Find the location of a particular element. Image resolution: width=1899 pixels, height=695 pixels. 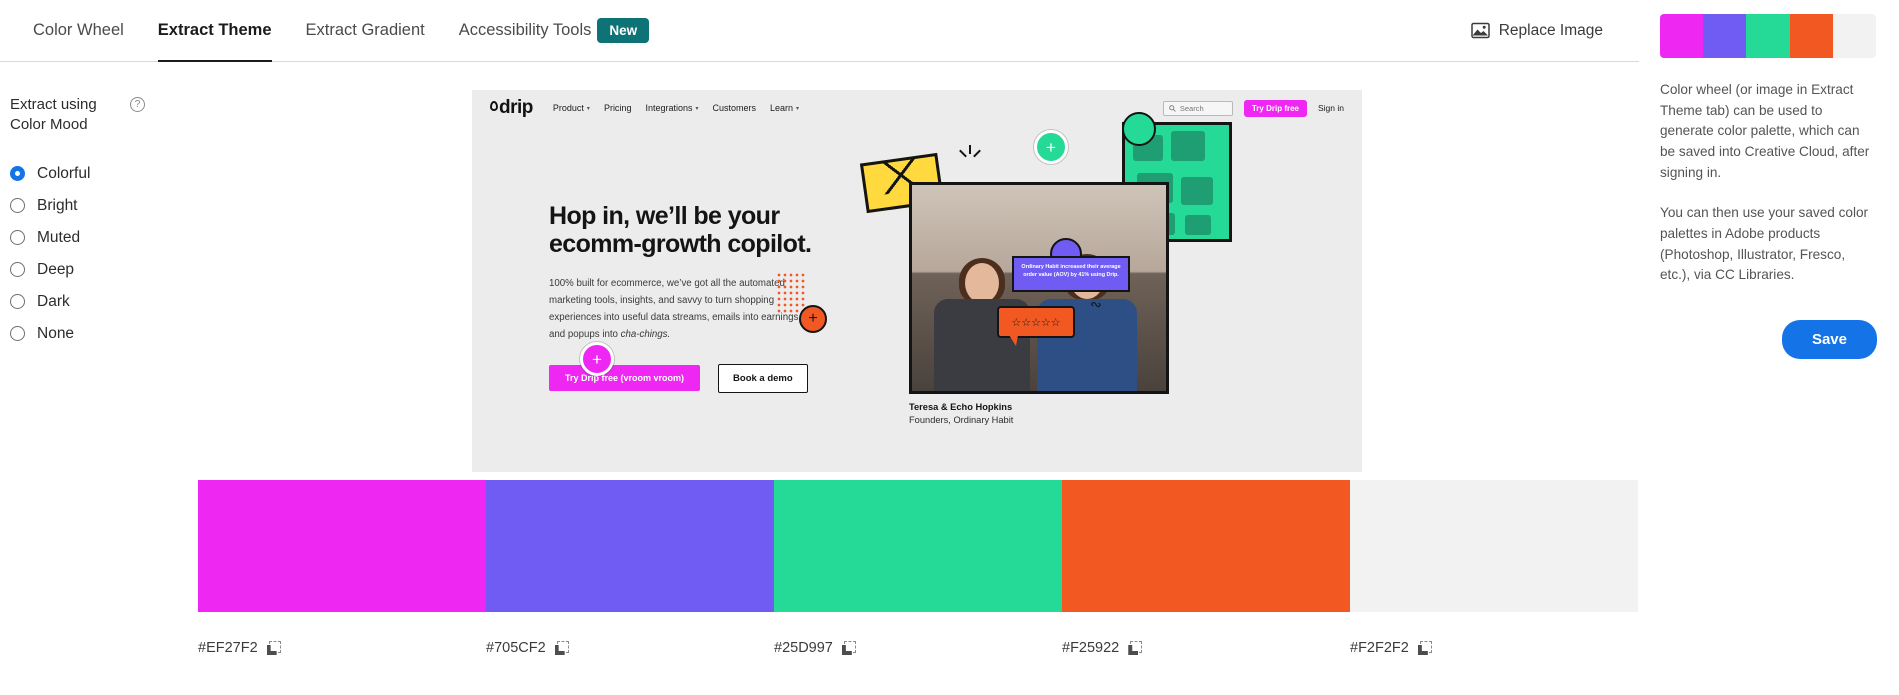

nav-link-integrations: Integrations ▾ is located at coordinates (671, 108).